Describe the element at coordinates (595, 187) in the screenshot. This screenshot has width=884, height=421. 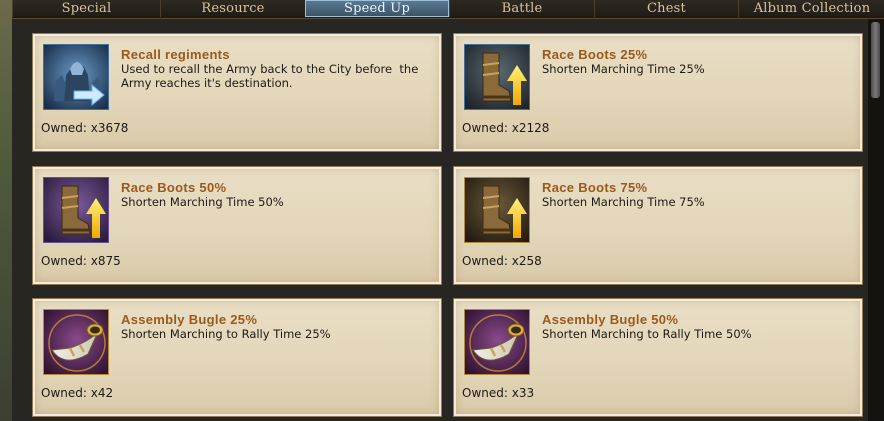
I see `item-title: Race Boots 75%` at that location.